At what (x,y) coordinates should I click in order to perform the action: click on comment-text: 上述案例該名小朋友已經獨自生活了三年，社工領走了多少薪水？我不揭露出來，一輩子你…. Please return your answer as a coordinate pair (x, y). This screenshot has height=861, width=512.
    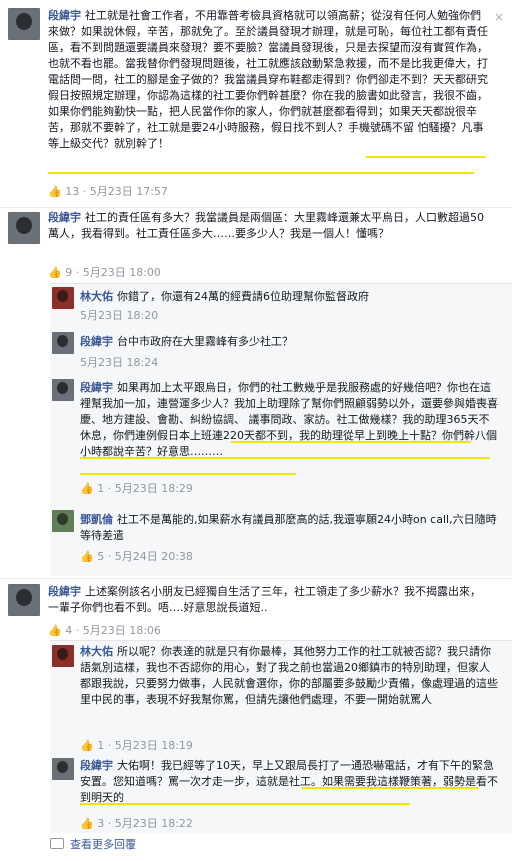
    Looking at the image, I should click on (264, 599).